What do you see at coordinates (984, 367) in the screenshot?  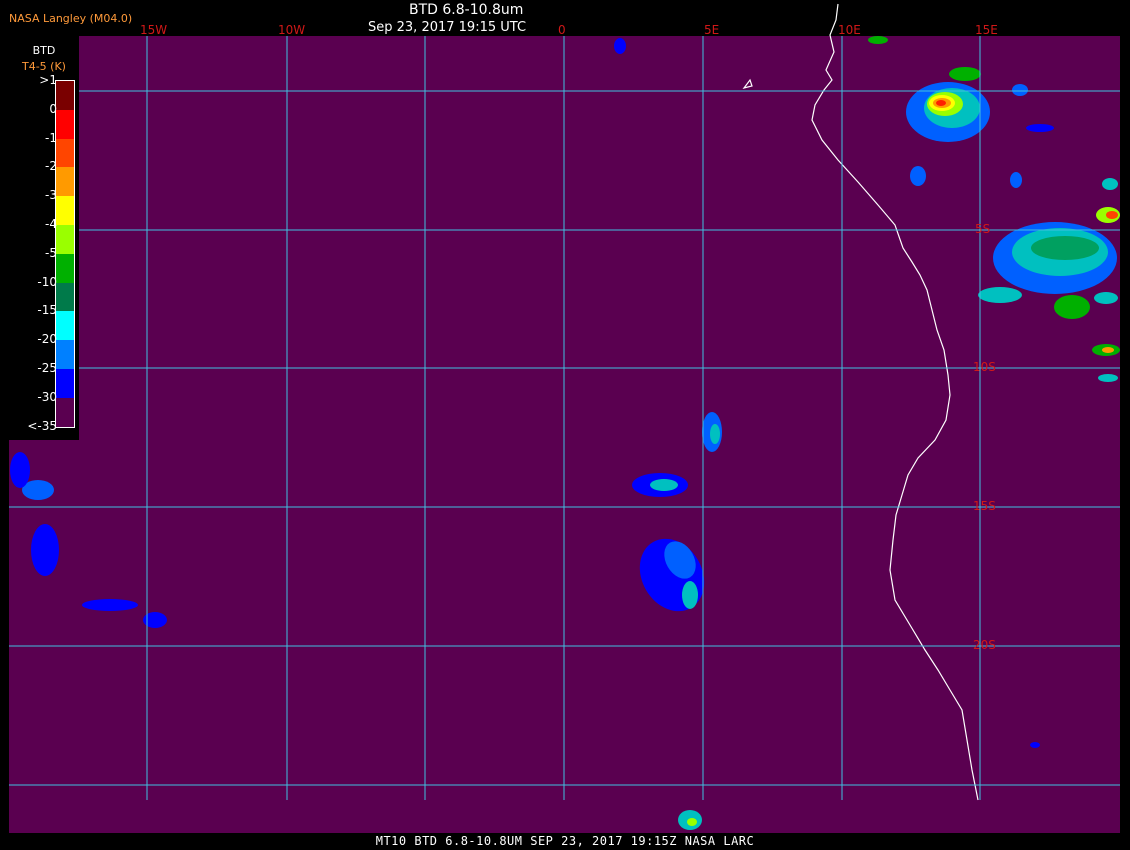 I see `lat-label-10s: 10S` at bounding box center [984, 367].